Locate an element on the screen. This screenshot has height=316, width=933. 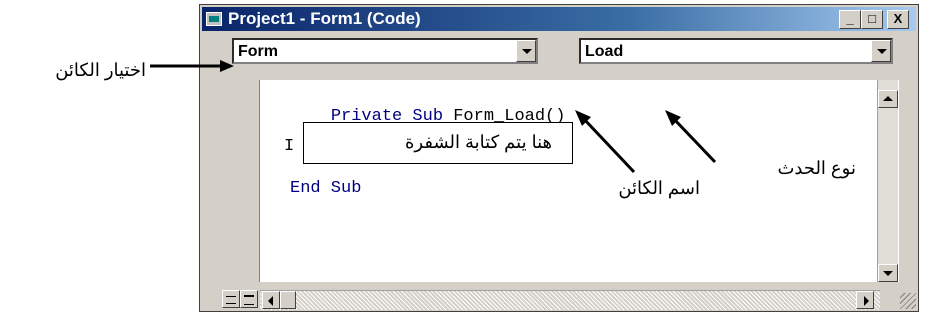
procedure-view-button is located at coordinates (231, 299).